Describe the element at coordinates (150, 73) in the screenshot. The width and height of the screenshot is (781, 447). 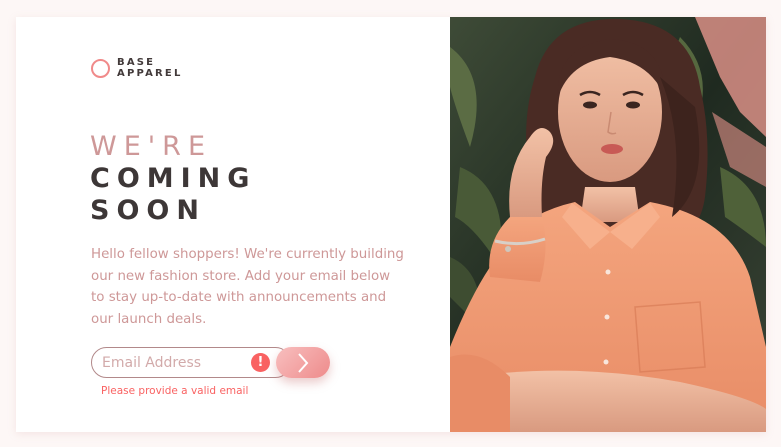
I see `logo-line-apparel: APPAREL` at that location.